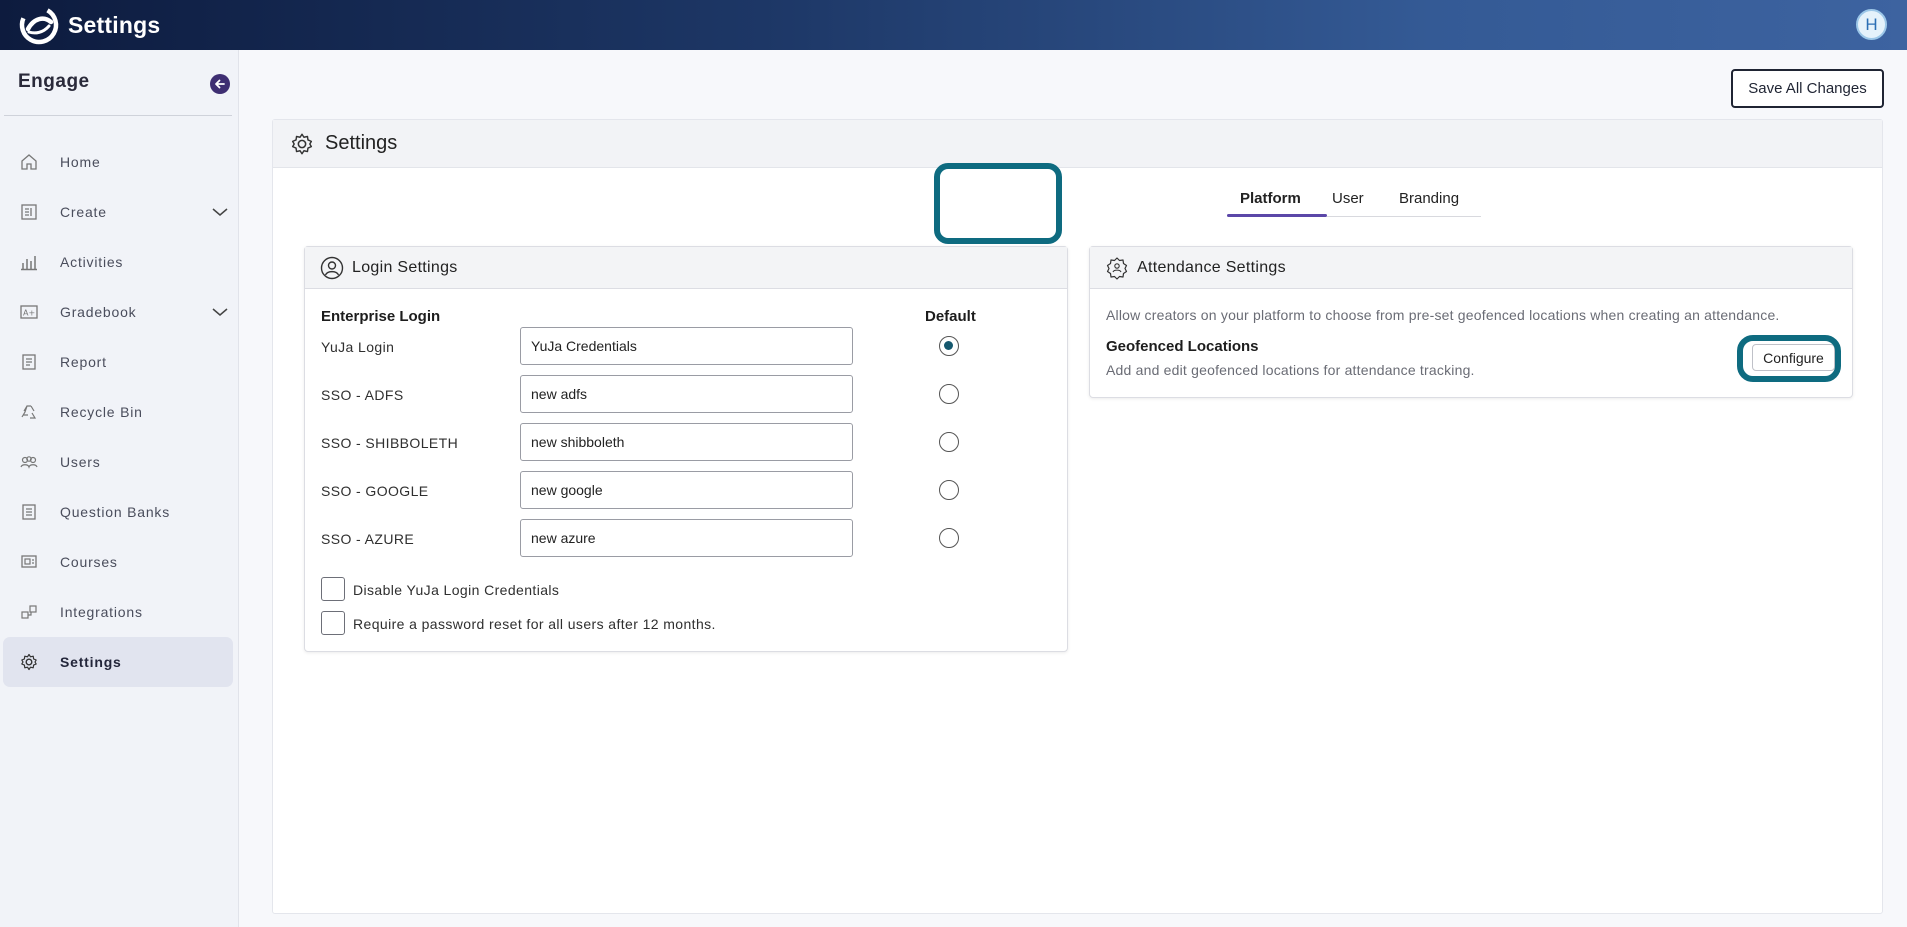 The height and width of the screenshot is (927, 1907). Describe the element at coordinates (29, 512) in the screenshot. I see `question-bank-icon` at that location.